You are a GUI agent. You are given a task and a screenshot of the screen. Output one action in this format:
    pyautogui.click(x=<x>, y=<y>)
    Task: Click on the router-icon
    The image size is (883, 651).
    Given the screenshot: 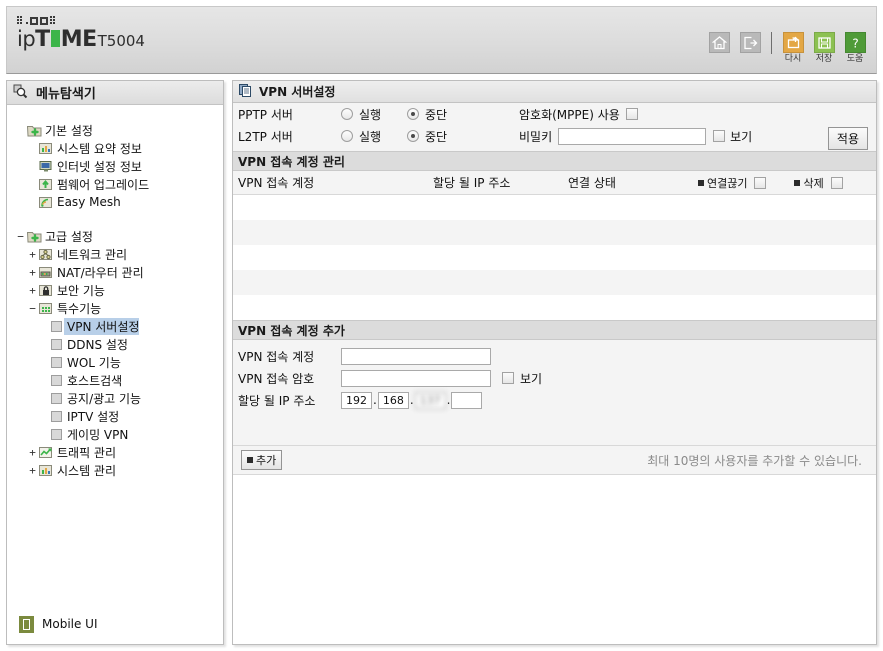 What is the action you would take?
    pyautogui.click(x=46, y=272)
    